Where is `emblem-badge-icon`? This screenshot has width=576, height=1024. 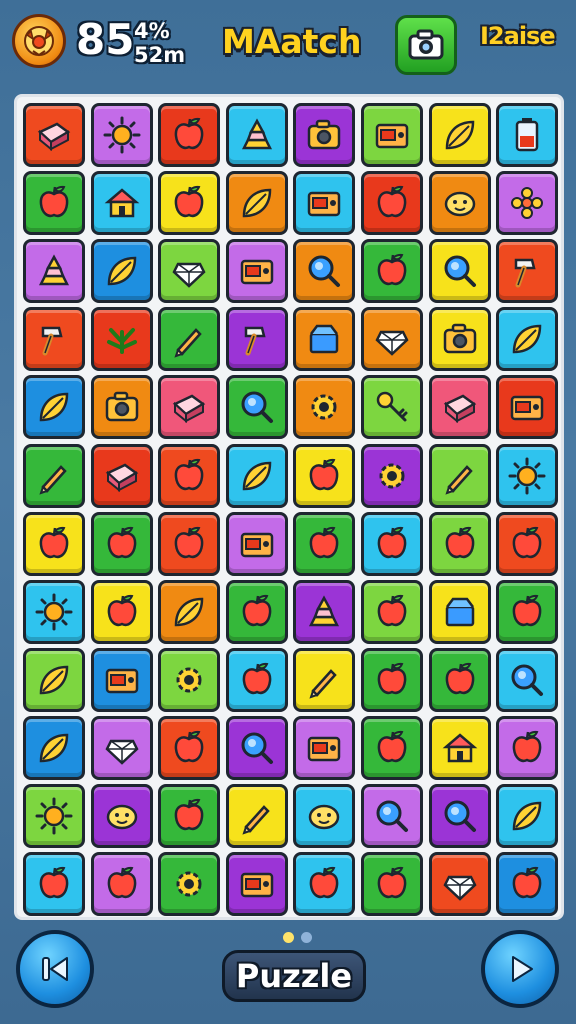 emblem-badge-icon is located at coordinates (39, 41).